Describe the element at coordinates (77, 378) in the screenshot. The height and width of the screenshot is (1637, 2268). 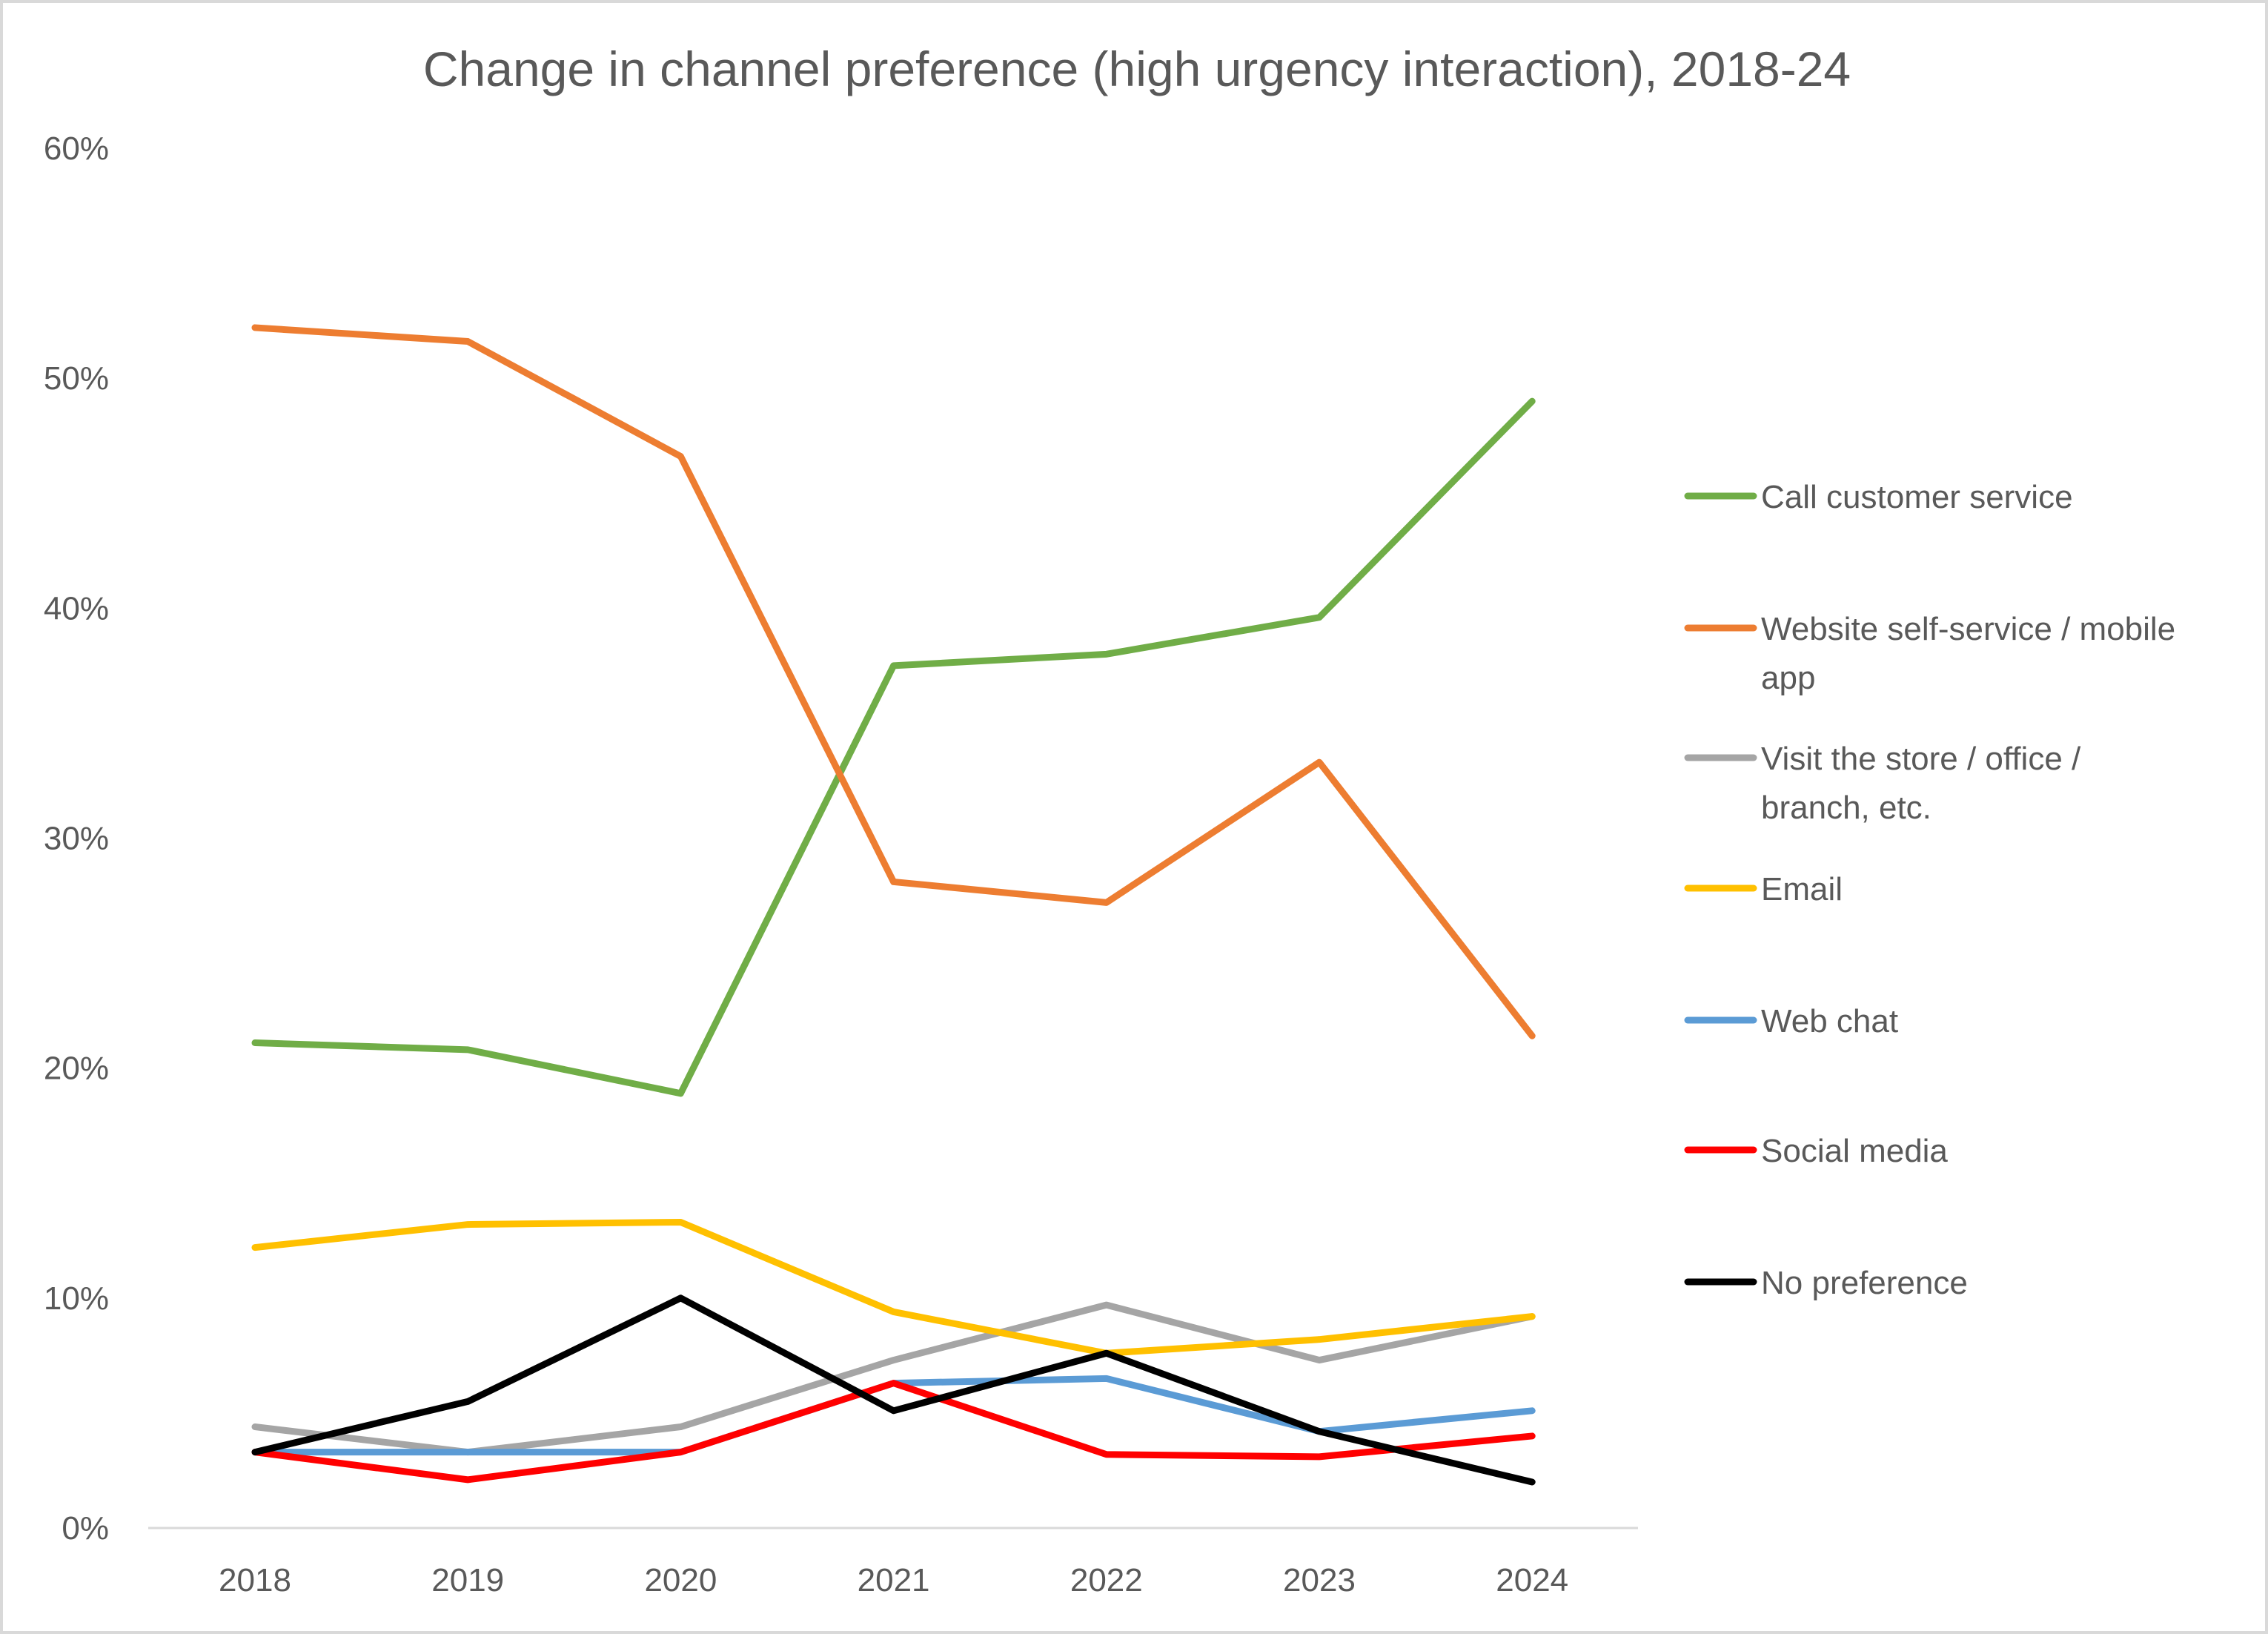
I see `y-tick-label: 50%` at that location.